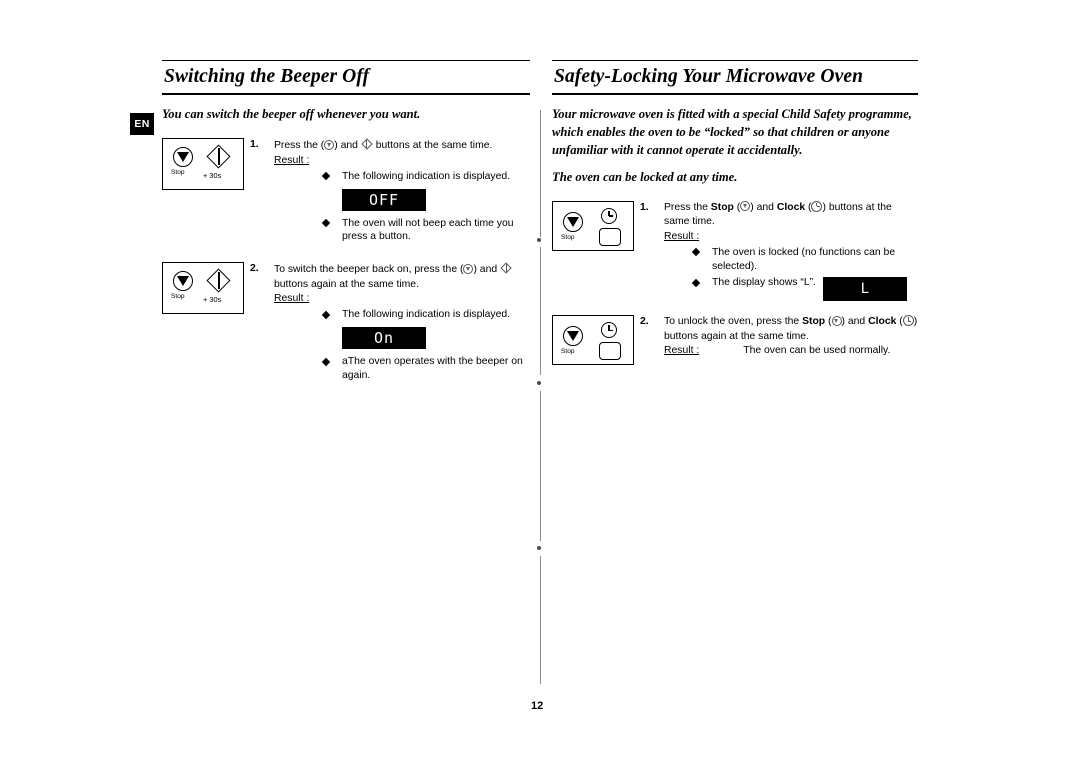 This screenshot has width=1080, height=763. What do you see at coordinates (722, 207) in the screenshot?
I see `right-step-1-bold-stop: Stop` at bounding box center [722, 207].